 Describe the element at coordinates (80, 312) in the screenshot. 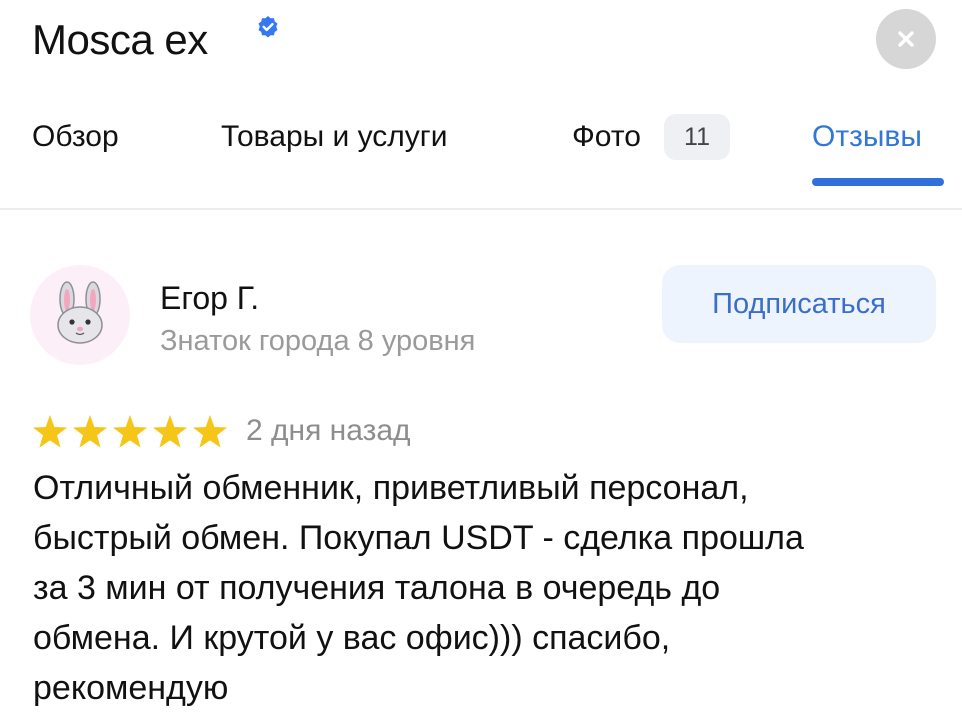

I see `rabbit-avatar-icon` at that location.